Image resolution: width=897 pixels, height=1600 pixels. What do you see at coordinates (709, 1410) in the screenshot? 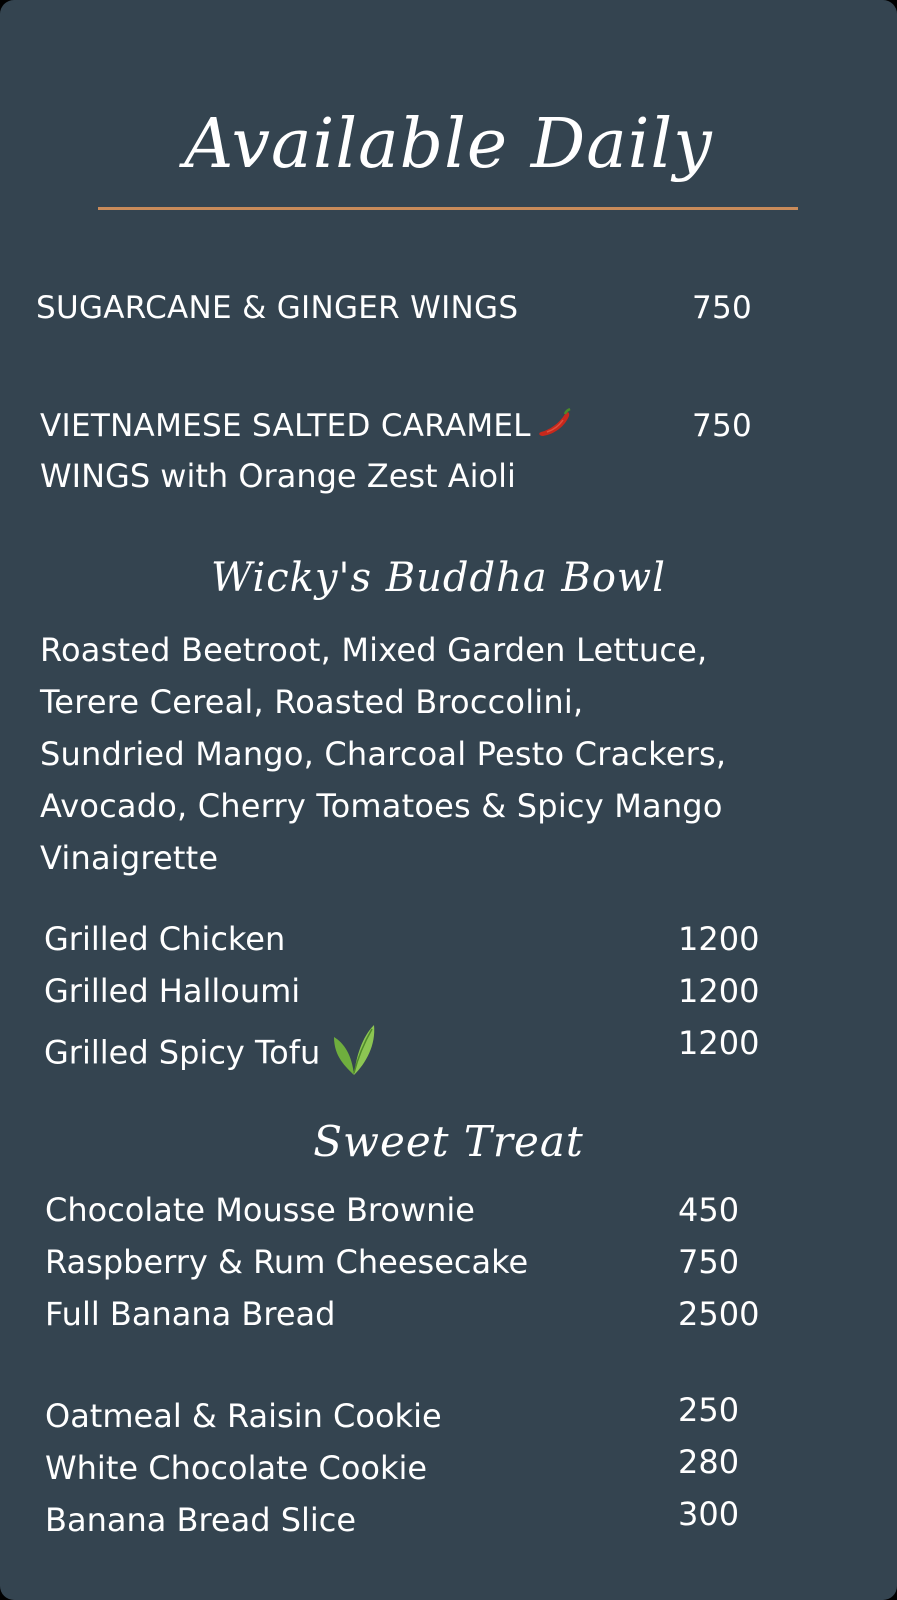
I see `item-price: 250` at bounding box center [709, 1410].